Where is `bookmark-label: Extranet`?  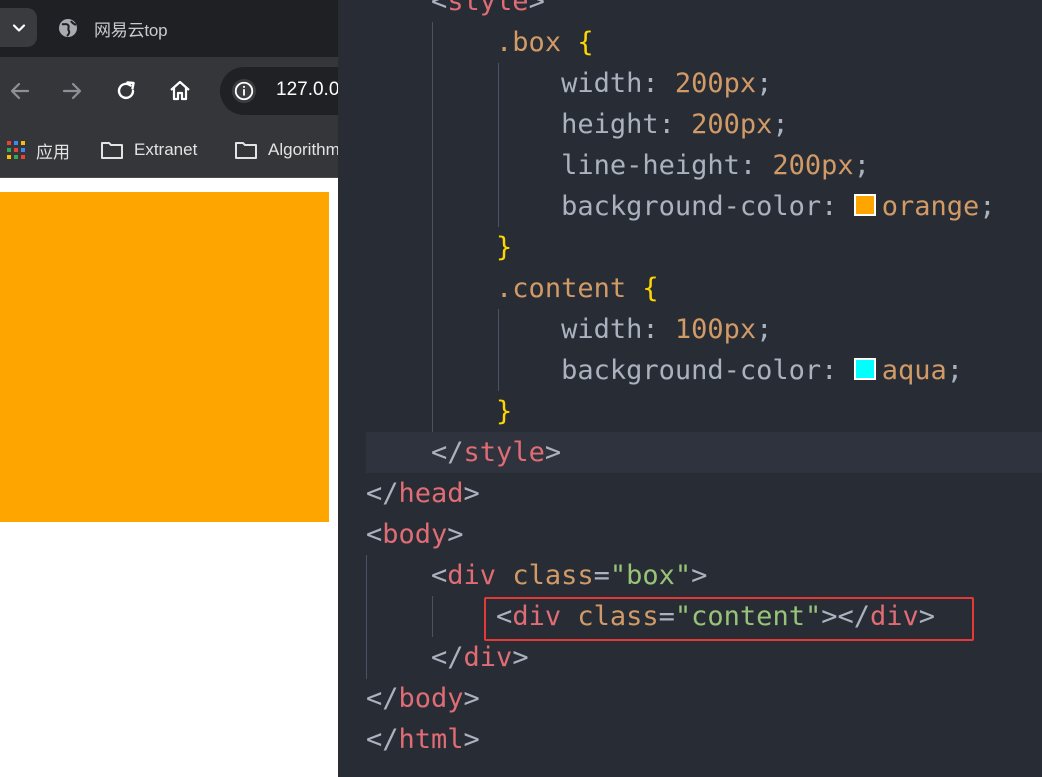
bookmark-label: Extranet is located at coordinates (166, 149).